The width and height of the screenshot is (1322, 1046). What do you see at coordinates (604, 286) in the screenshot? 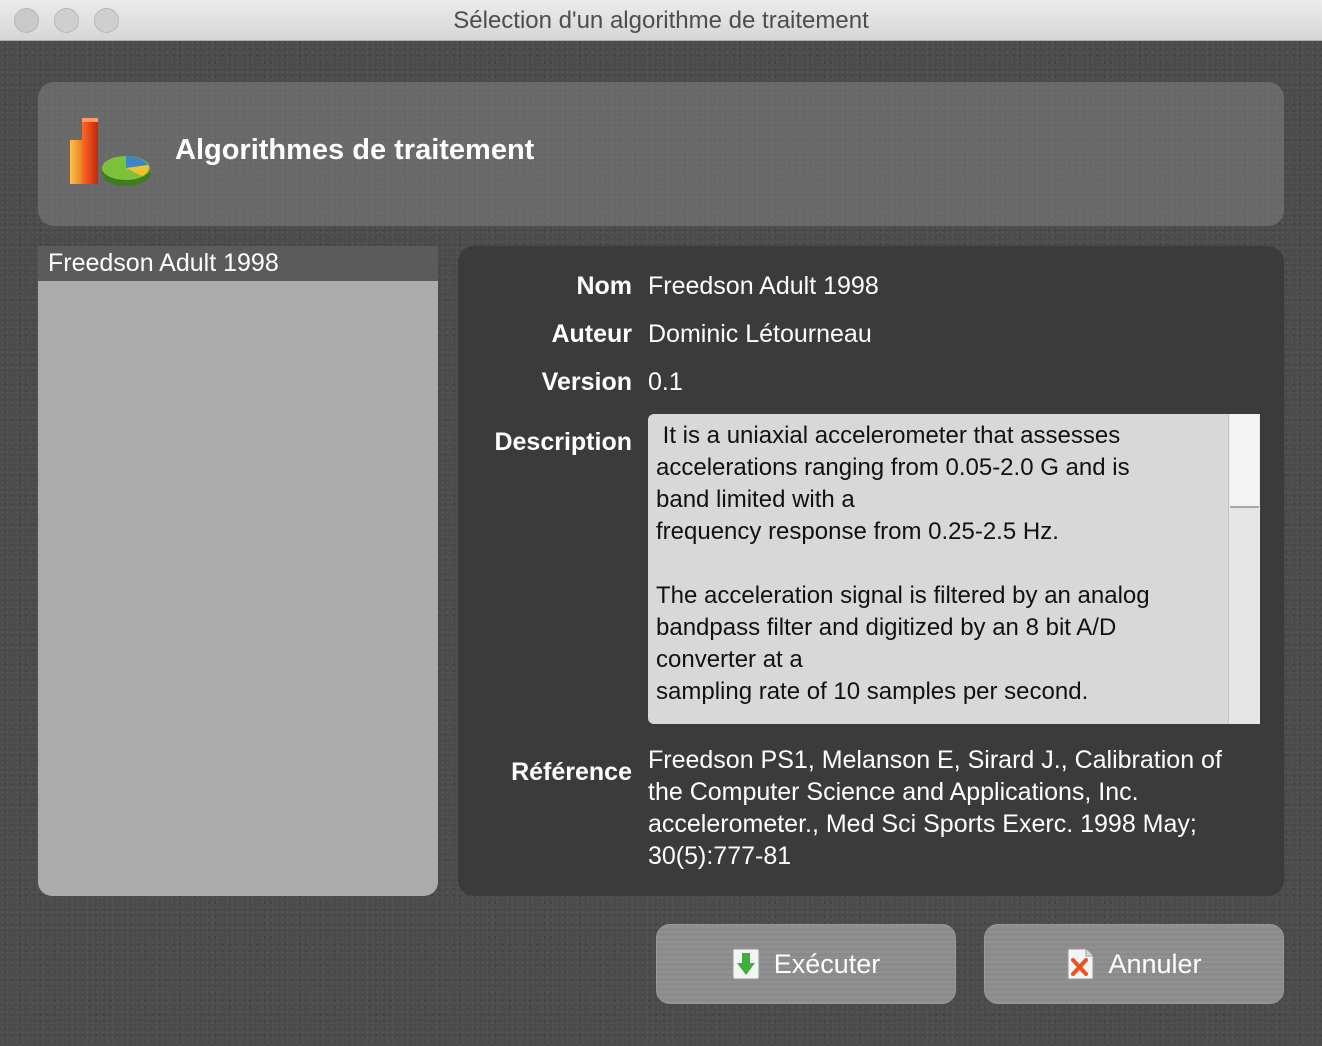
I see `name-label: Nom` at bounding box center [604, 286].